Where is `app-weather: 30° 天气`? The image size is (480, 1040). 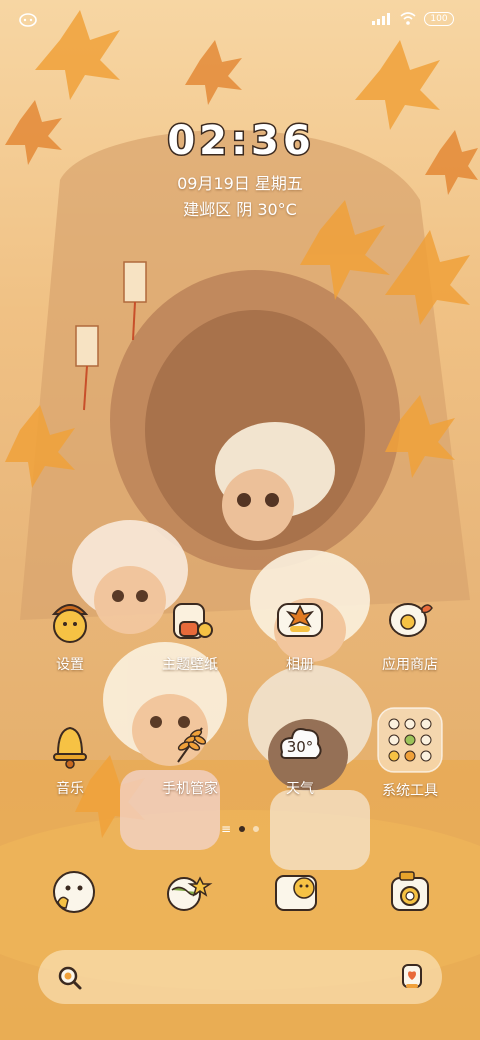 app-weather: 30° 天气 is located at coordinates (300, 757).